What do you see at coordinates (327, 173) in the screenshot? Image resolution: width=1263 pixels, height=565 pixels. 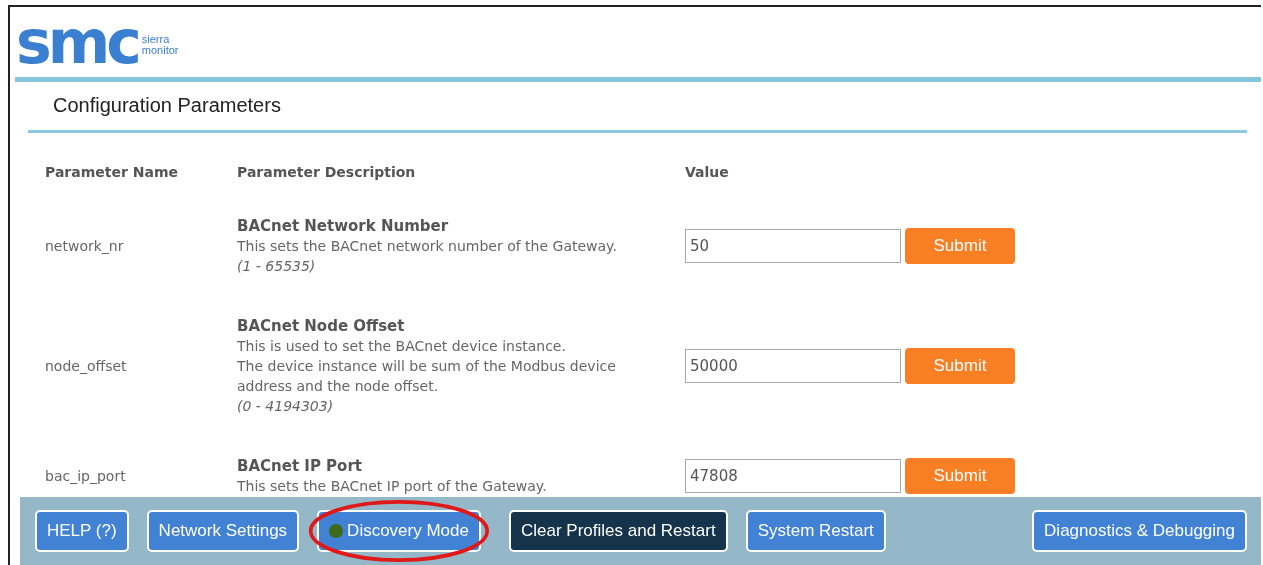 I see `column-header: Parameter Description` at bounding box center [327, 173].